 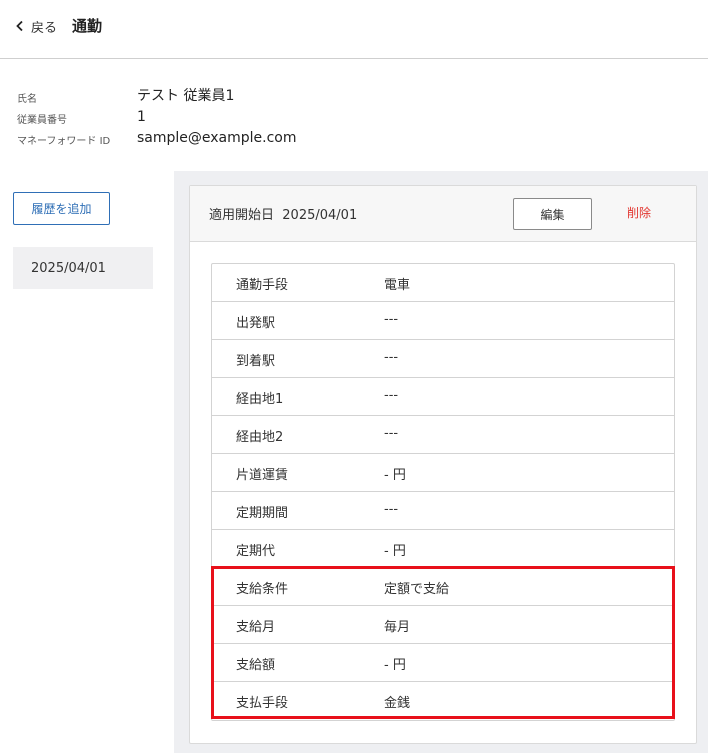 What do you see at coordinates (186, 96) in the screenshot?
I see `employee-name-value: テスト 従業員1` at bounding box center [186, 96].